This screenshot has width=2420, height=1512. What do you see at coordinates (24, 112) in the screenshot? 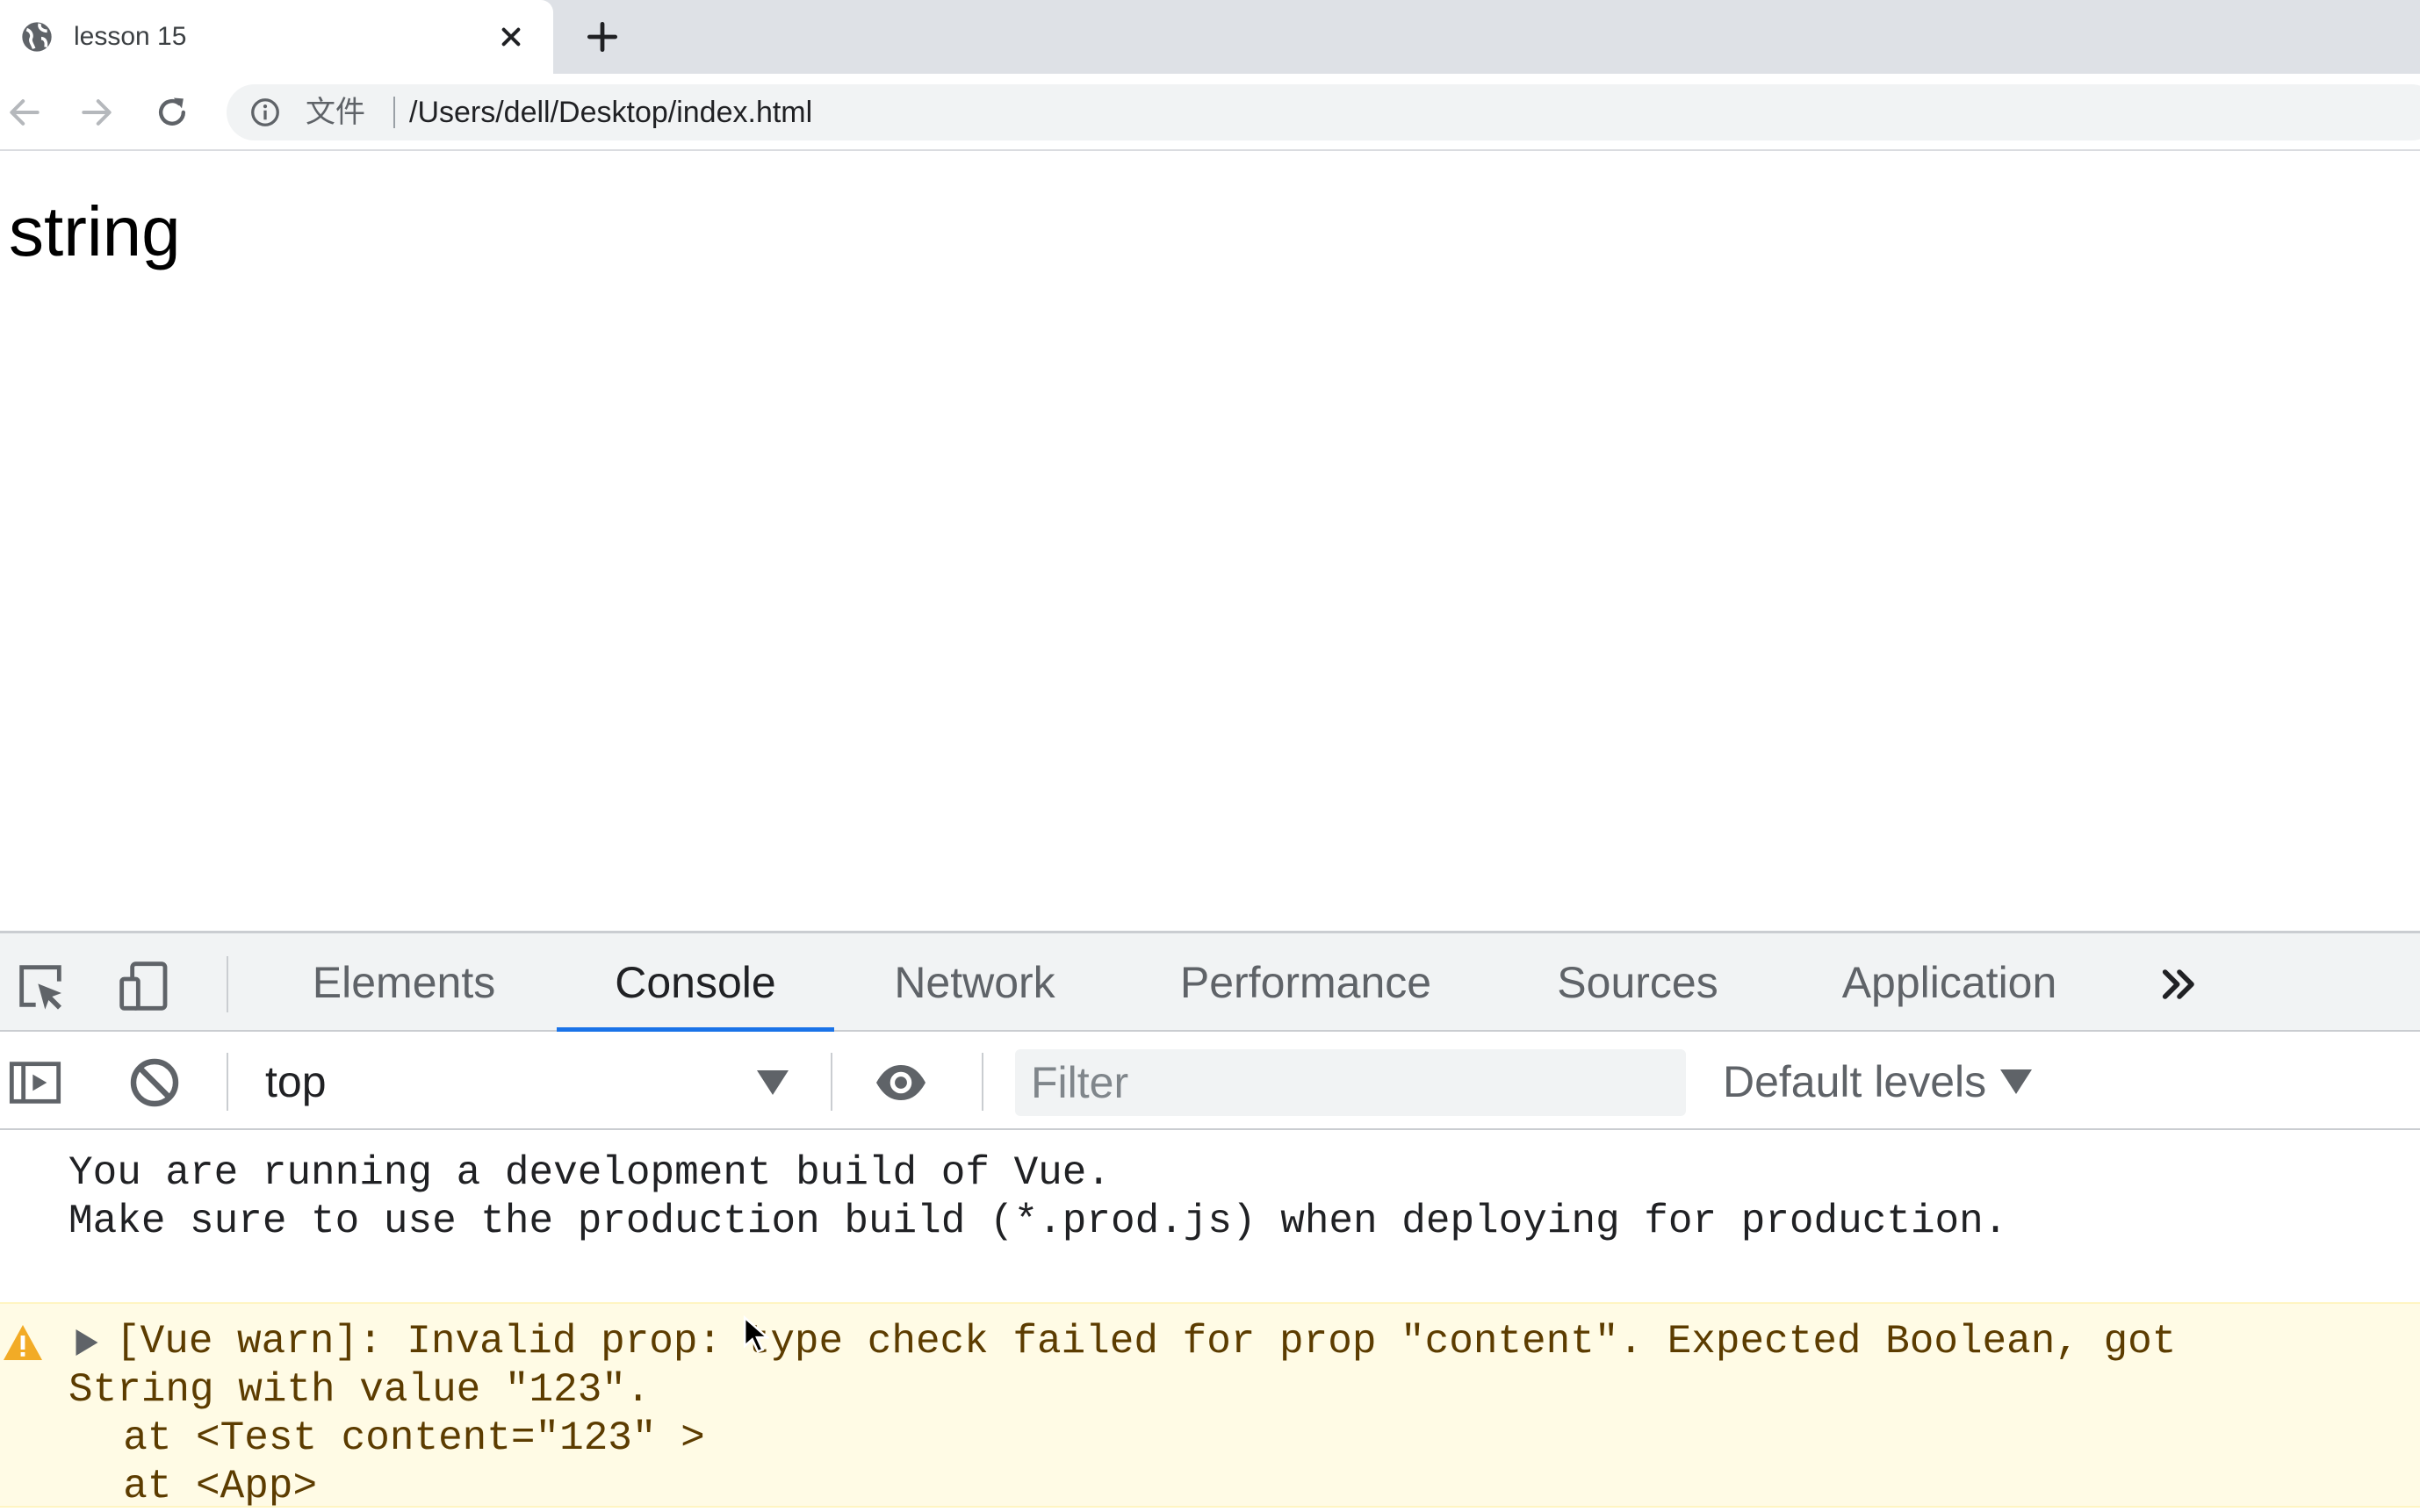
I see `arrow-left-icon` at bounding box center [24, 112].